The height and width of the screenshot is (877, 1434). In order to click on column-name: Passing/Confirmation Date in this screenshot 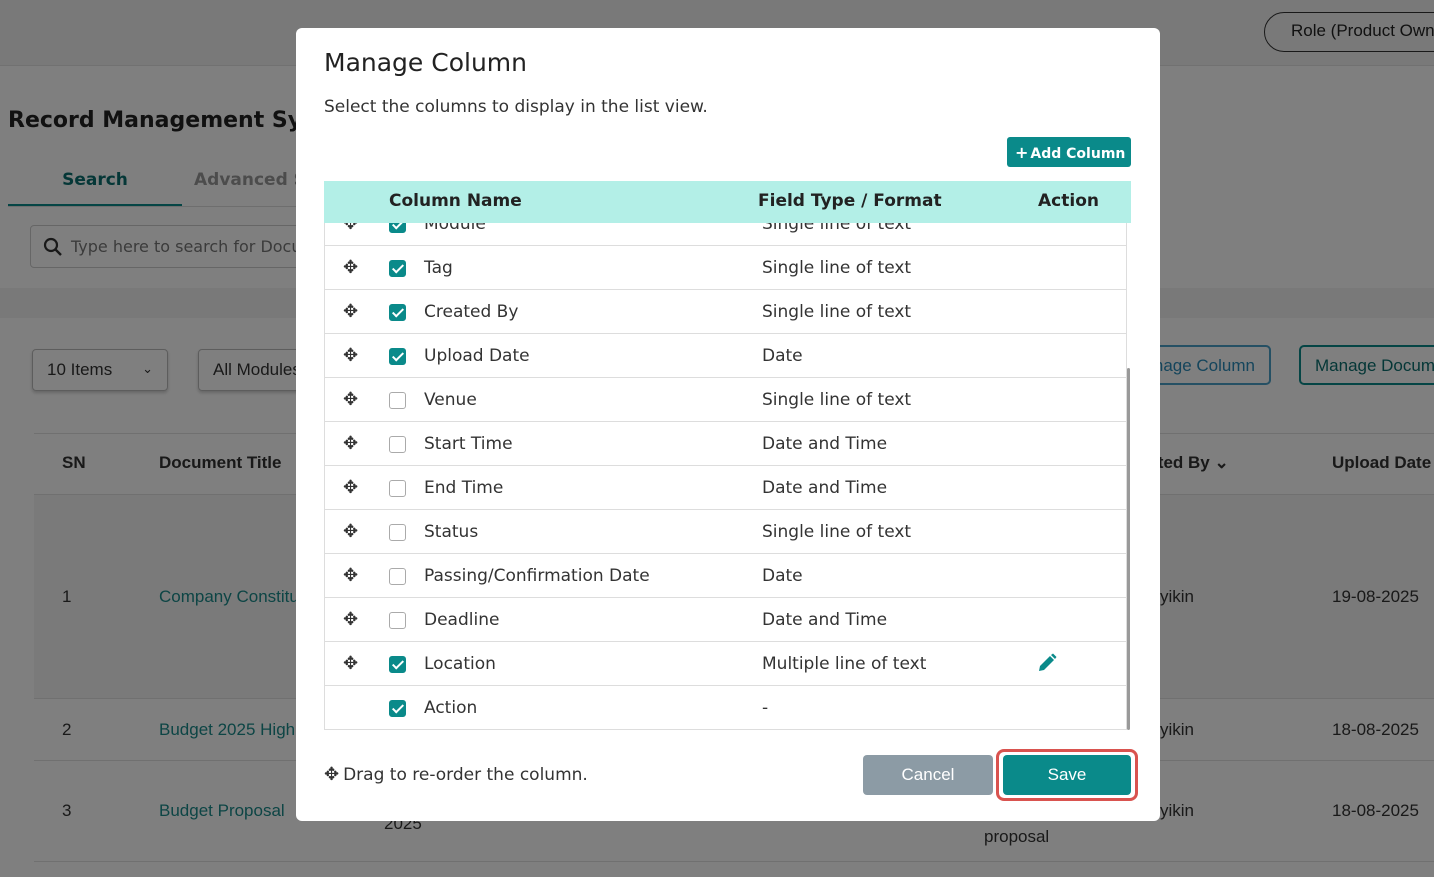, I will do `click(537, 576)`.